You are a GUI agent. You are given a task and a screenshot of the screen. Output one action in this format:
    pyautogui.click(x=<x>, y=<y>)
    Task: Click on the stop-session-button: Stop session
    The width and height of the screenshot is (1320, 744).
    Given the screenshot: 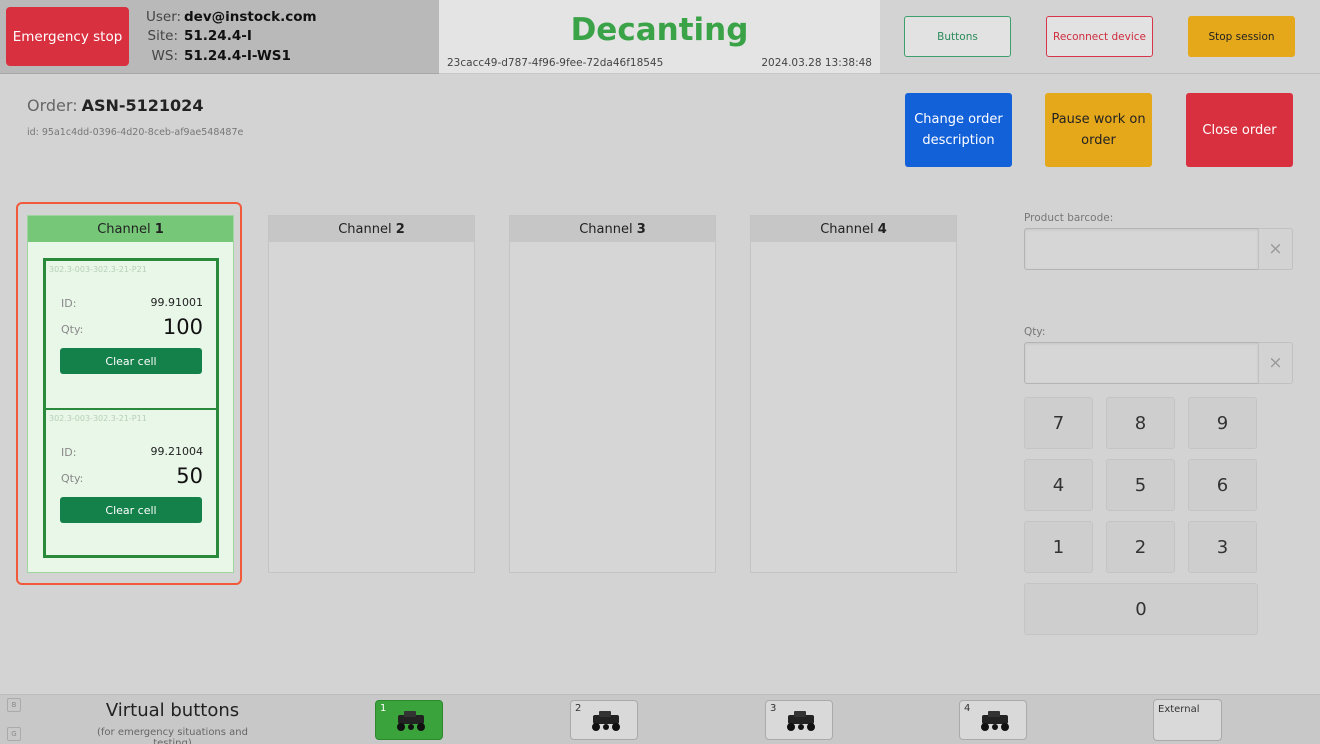 What is the action you would take?
    pyautogui.click(x=1241, y=36)
    